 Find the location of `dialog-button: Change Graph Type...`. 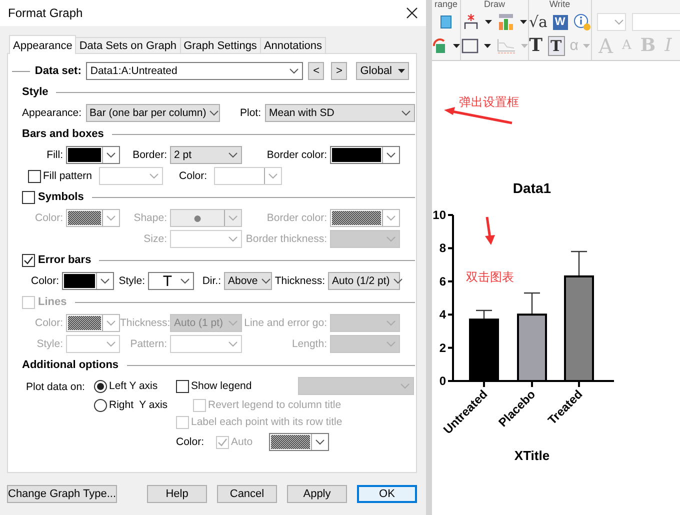

dialog-button: Change Graph Type... is located at coordinates (62, 494).